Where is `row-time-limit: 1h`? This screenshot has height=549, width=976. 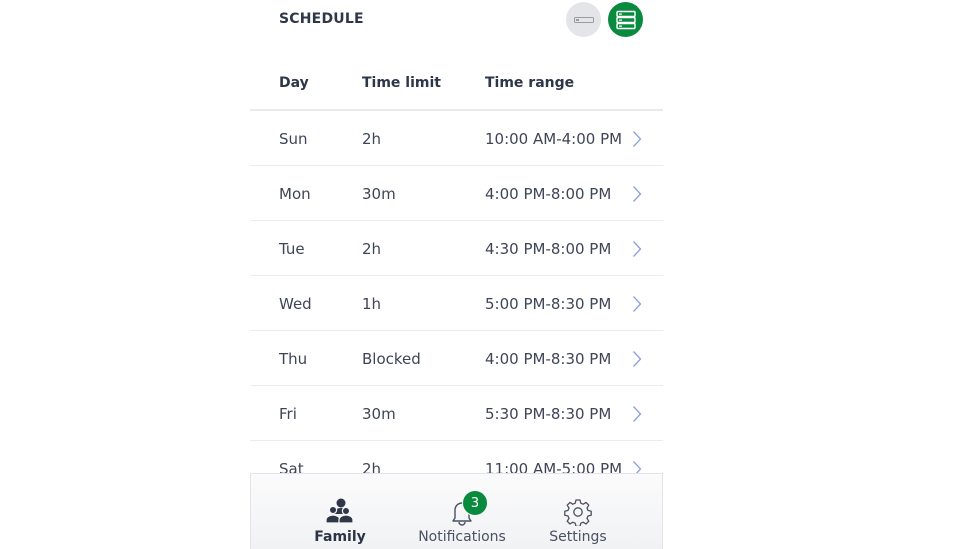 row-time-limit: 1h is located at coordinates (372, 304).